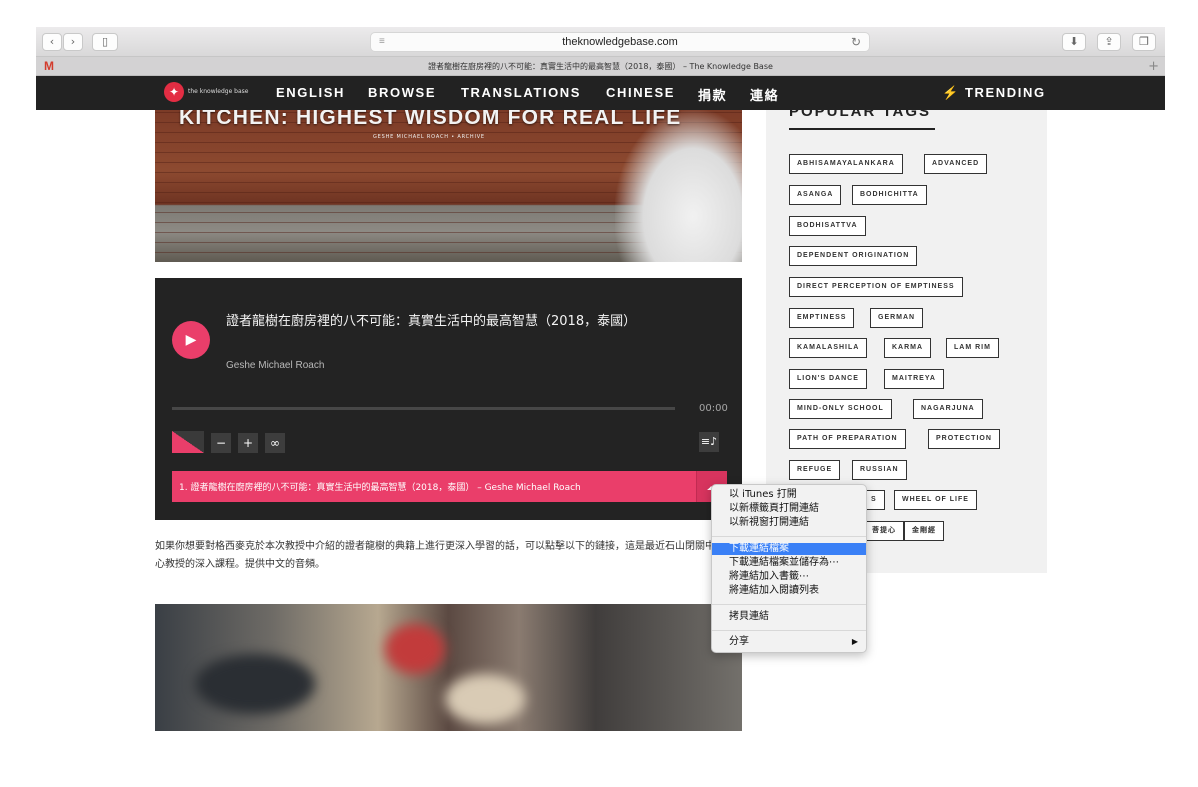 This screenshot has width=1198, height=787. What do you see at coordinates (948, 409) in the screenshot?
I see `tag-link: NAGARJUNA` at bounding box center [948, 409].